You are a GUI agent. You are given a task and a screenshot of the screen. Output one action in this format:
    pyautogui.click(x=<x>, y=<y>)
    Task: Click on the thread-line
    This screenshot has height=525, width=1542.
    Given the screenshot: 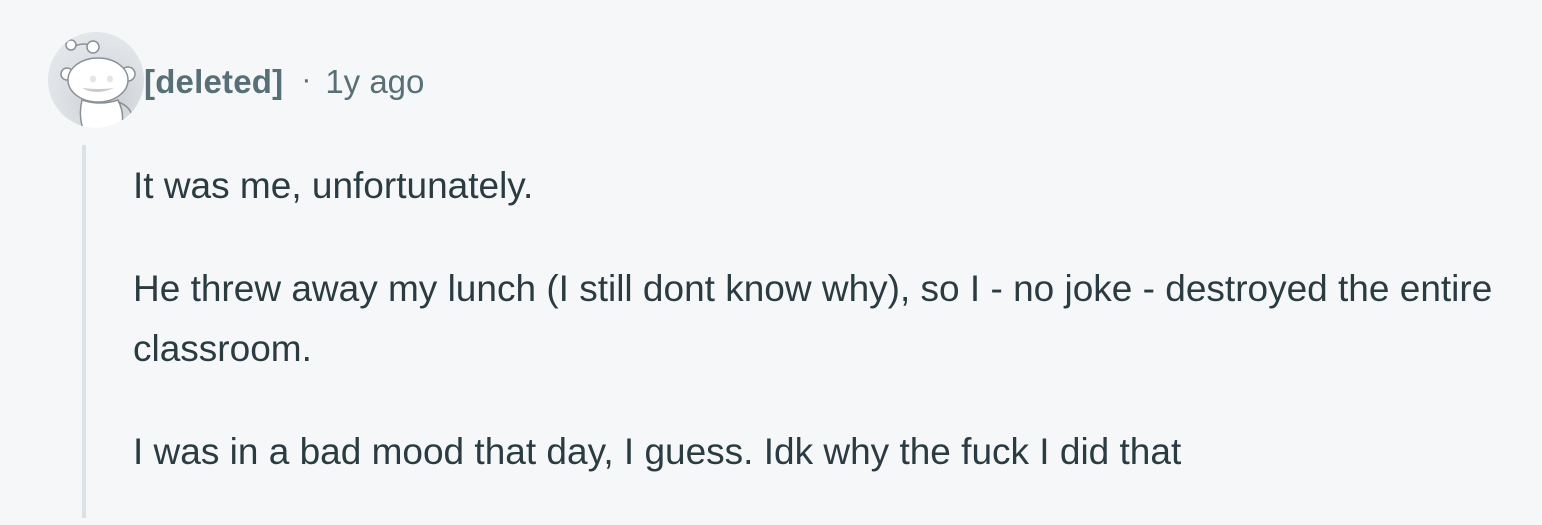 What is the action you would take?
    pyautogui.click(x=84, y=331)
    